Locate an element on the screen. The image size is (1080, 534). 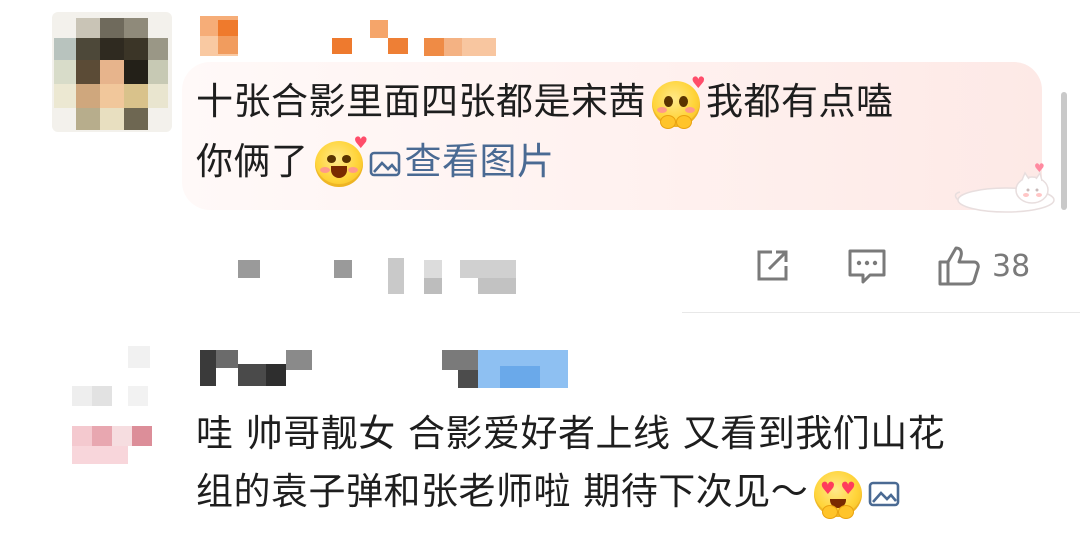
like-button: 38 is located at coordinates (983, 266).